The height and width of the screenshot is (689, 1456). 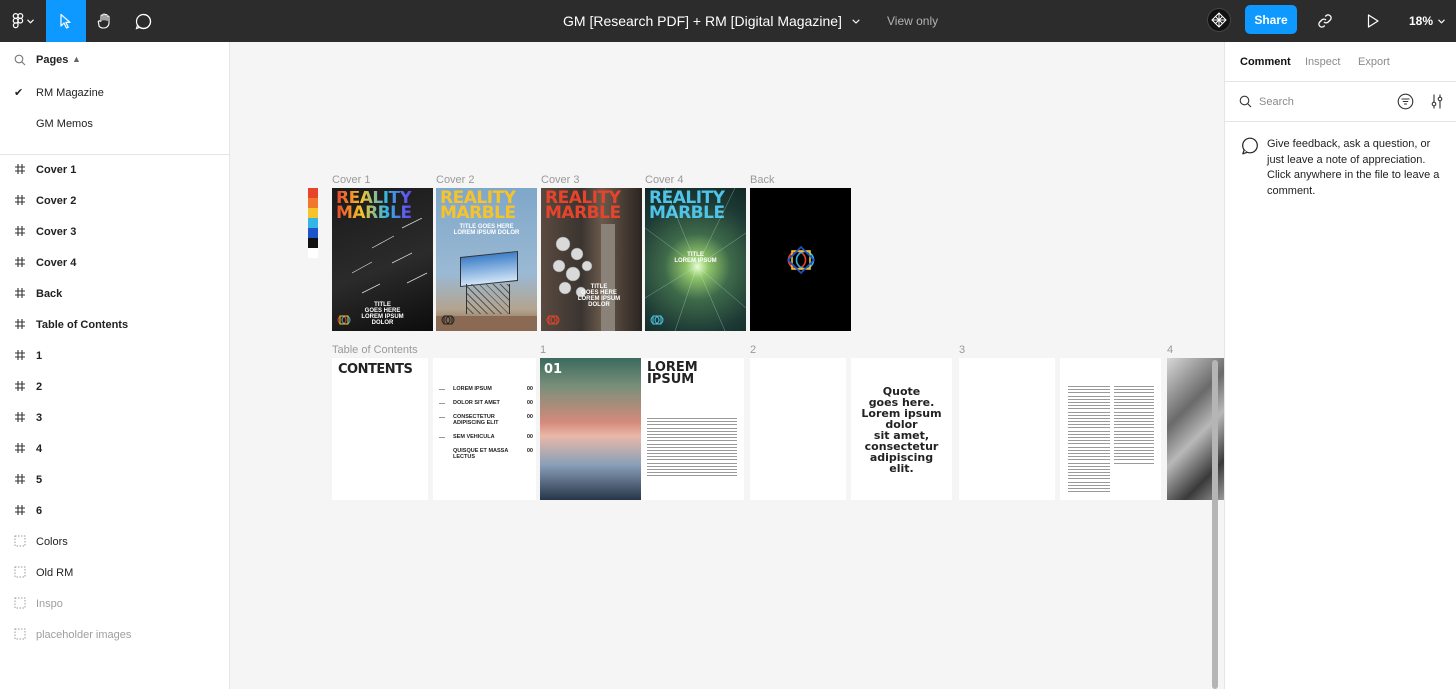 What do you see at coordinates (1276, 102) in the screenshot?
I see `search-input: Search` at bounding box center [1276, 102].